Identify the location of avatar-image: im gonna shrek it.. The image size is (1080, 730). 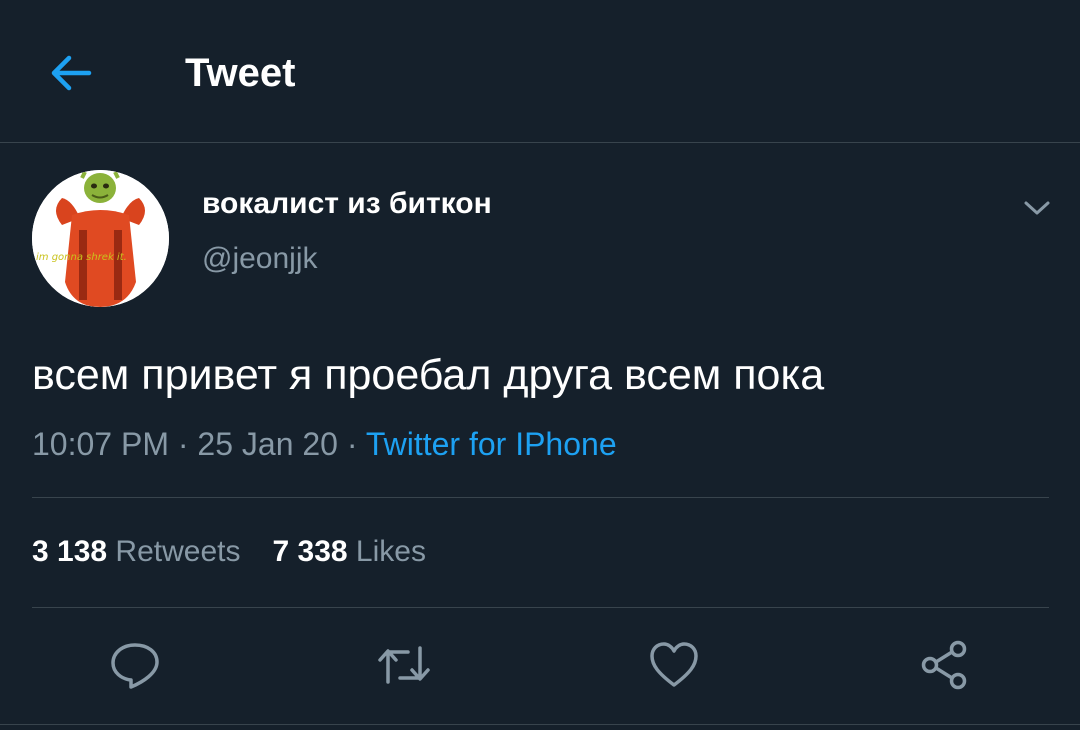
(100, 238).